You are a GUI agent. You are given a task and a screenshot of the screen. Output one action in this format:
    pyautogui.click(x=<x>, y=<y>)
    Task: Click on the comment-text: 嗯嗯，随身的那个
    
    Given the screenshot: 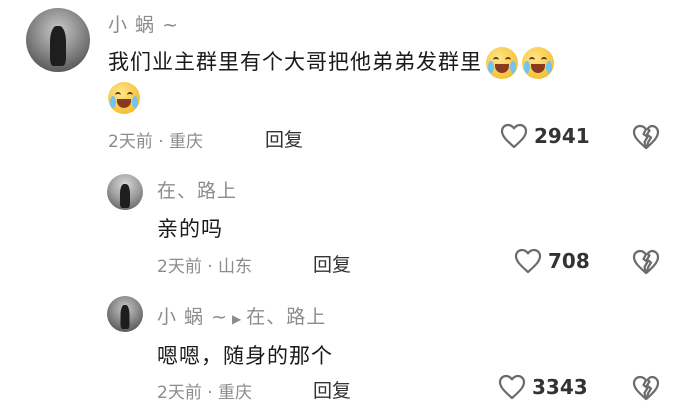 What is the action you would take?
    pyautogui.click(x=245, y=356)
    